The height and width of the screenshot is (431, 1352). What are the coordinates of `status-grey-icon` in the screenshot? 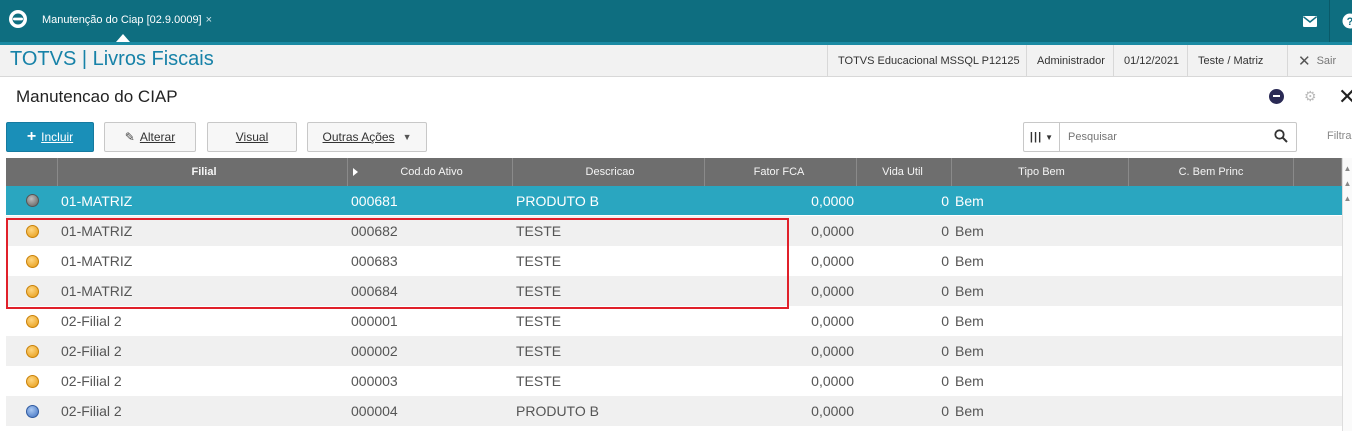 It's located at (32, 200).